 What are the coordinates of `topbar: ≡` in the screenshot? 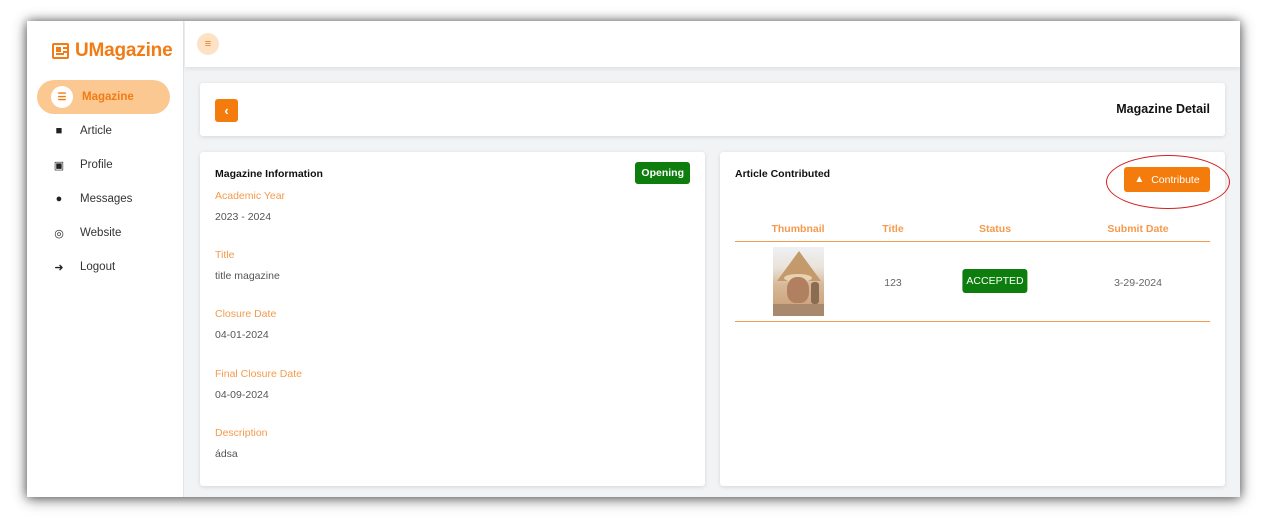 It's located at (712, 44).